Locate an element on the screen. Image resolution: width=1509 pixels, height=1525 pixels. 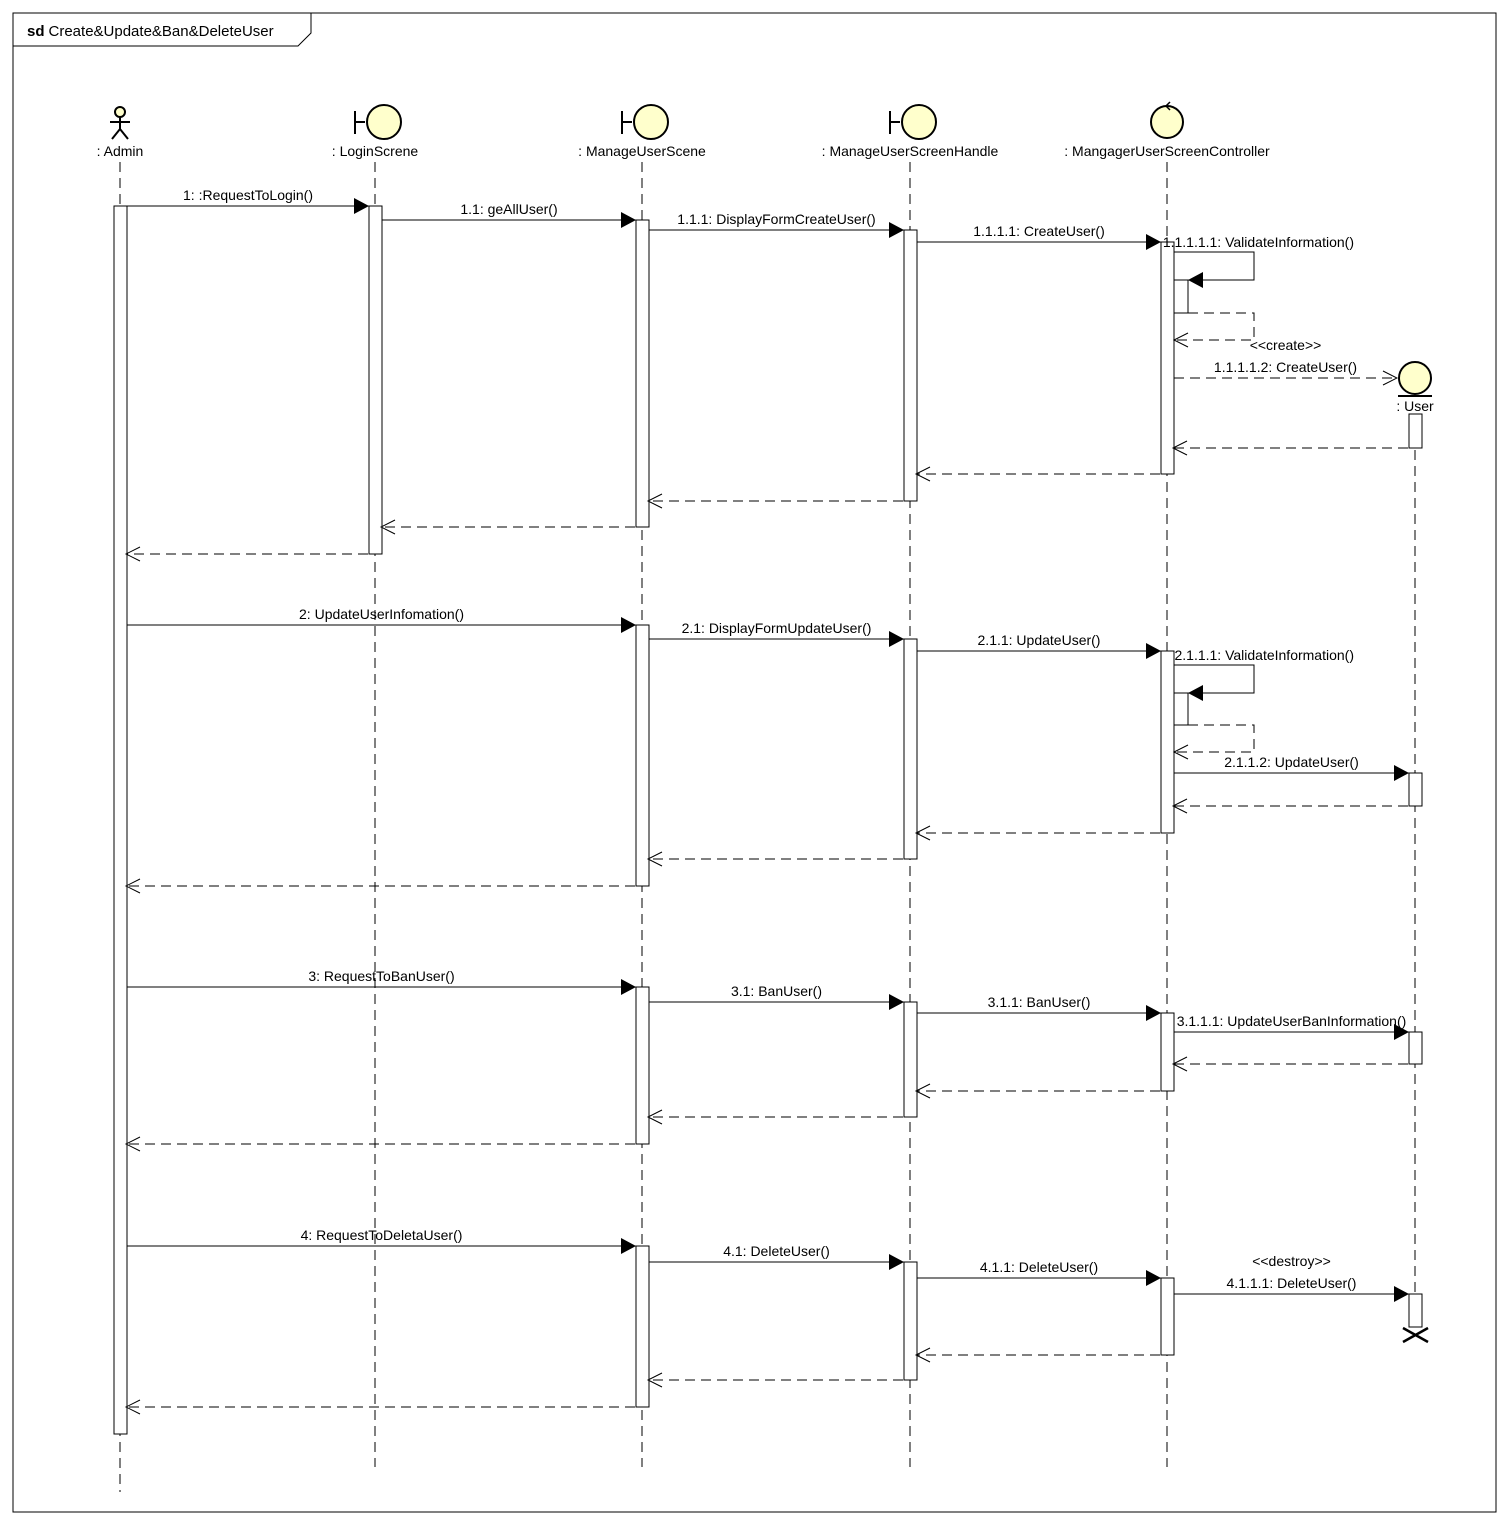
participant-label: : ManageUserScreenHandle is located at coordinates (910, 151).